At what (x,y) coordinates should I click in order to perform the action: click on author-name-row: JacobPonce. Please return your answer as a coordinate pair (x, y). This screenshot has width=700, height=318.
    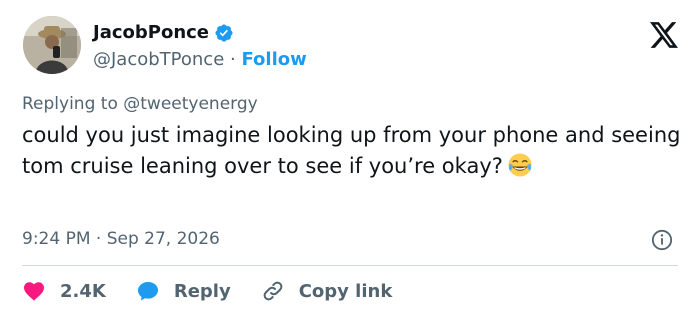
    Looking at the image, I should click on (163, 32).